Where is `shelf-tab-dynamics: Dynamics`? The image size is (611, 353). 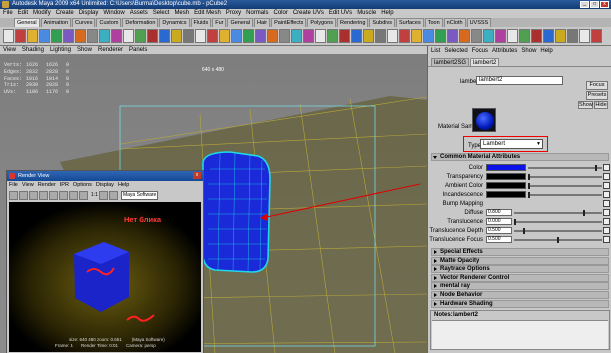 shelf-tab-dynamics: Dynamics is located at coordinates (174, 22).